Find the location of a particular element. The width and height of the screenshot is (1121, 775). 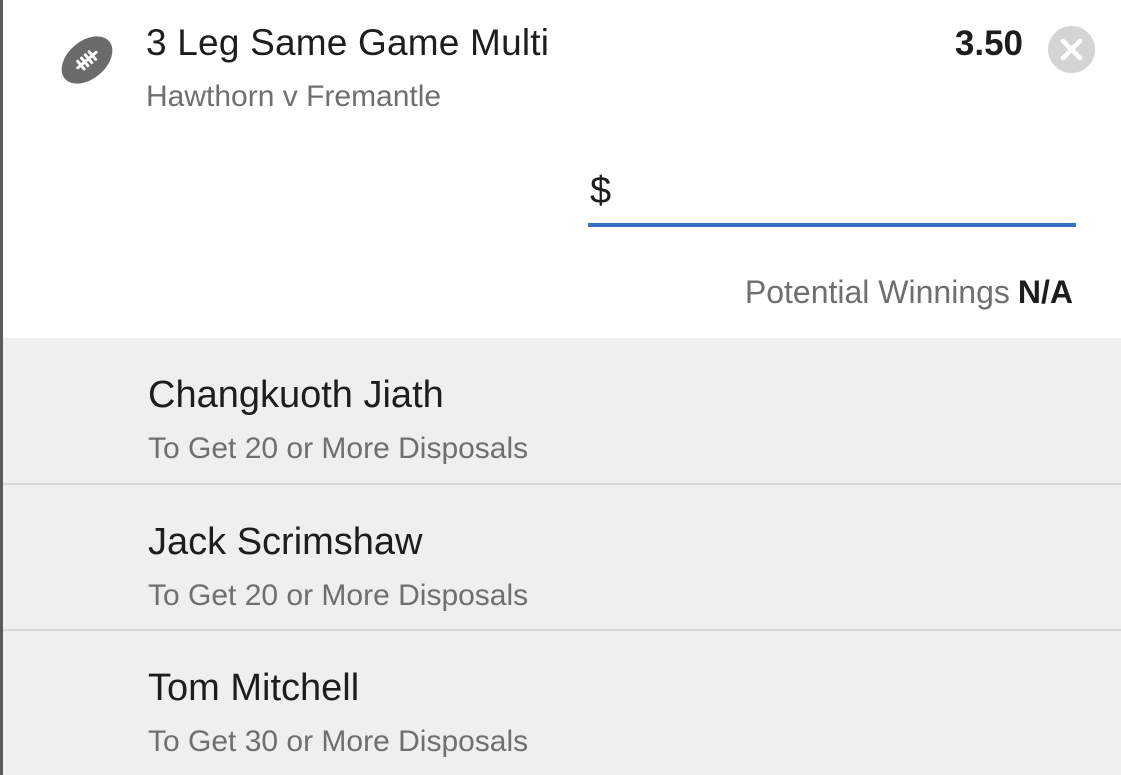

winnings-value: N/A is located at coordinates (1045, 292).